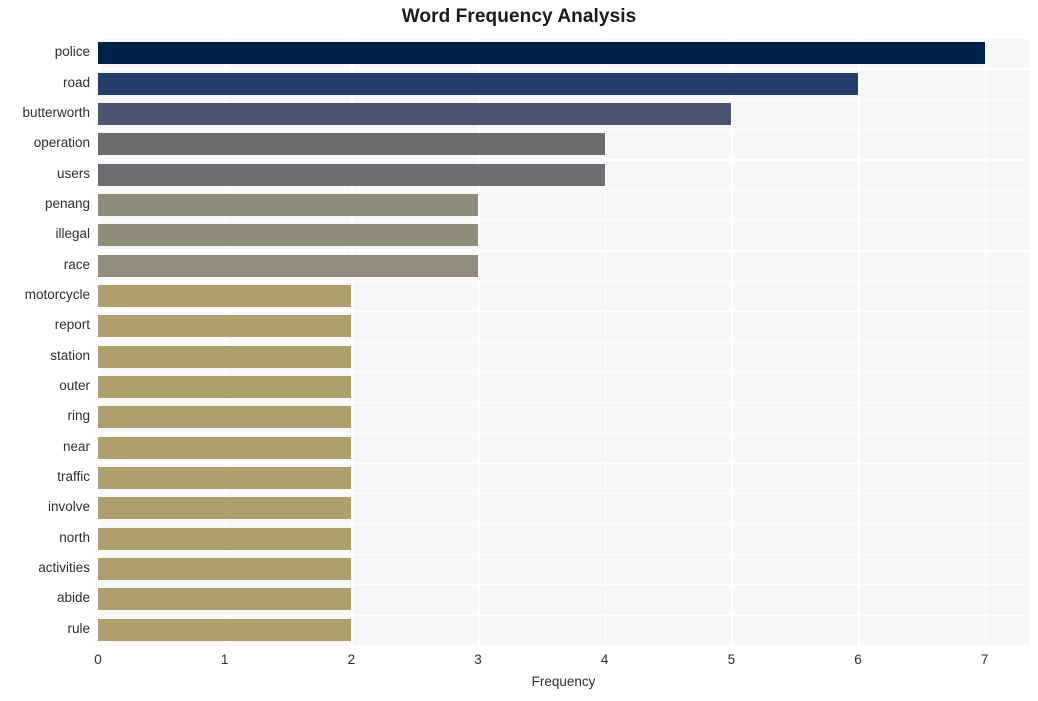 The image size is (1038, 701). What do you see at coordinates (224, 659) in the screenshot?
I see `x-axis-tick-label-1: 1` at bounding box center [224, 659].